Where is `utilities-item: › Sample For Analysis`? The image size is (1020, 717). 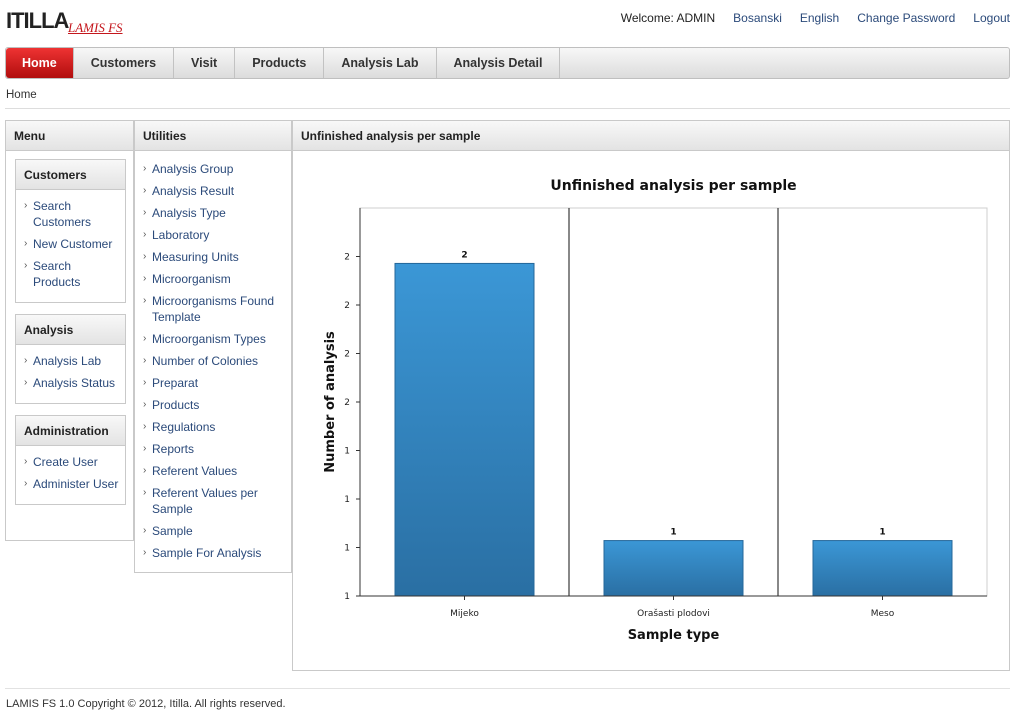
utilities-item: › Sample For Analysis is located at coordinates (215, 553).